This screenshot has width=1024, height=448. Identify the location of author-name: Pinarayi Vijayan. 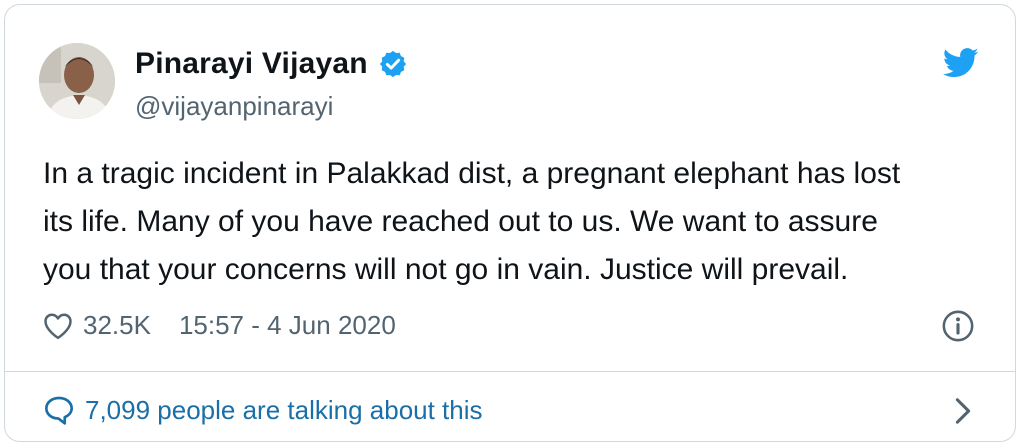
(251, 64).